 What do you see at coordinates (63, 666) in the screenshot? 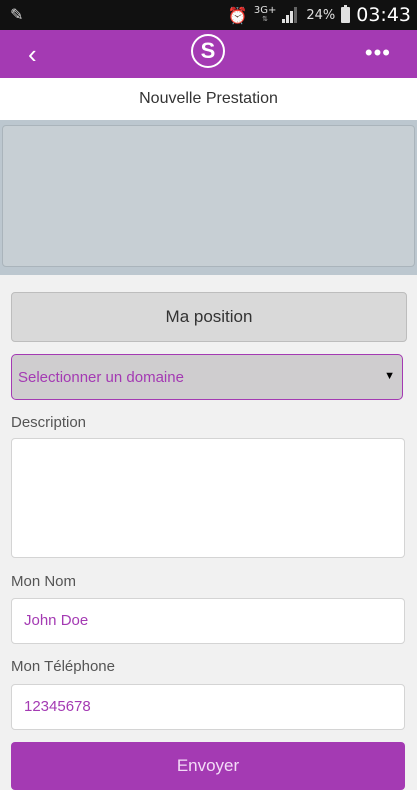
I see `phone-label: Mon Téléphone` at bounding box center [63, 666].